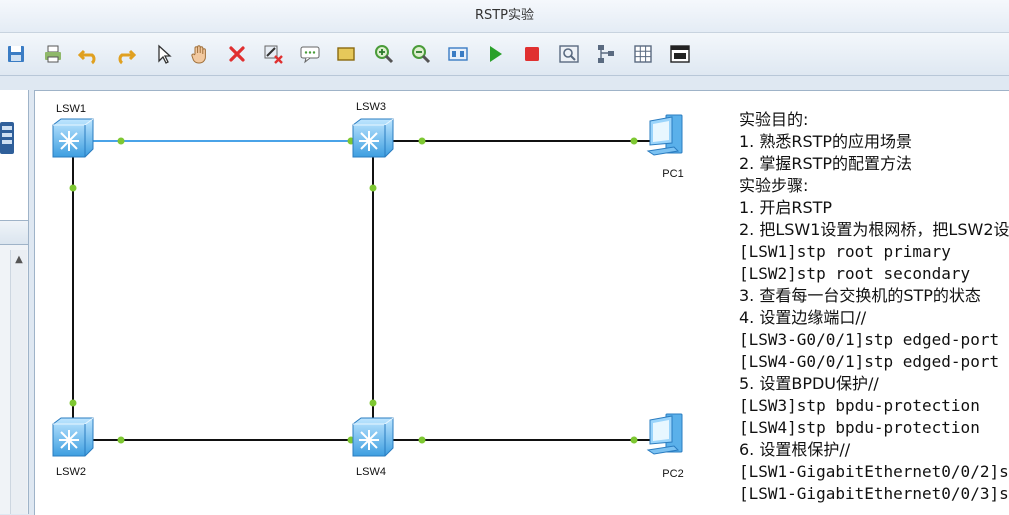 The height and width of the screenshot is (515, 1009). What do you see at coordinates (774, 119) in the screenshot?
I see `note-line: 实验目的:` at bounding box center [774, 119].